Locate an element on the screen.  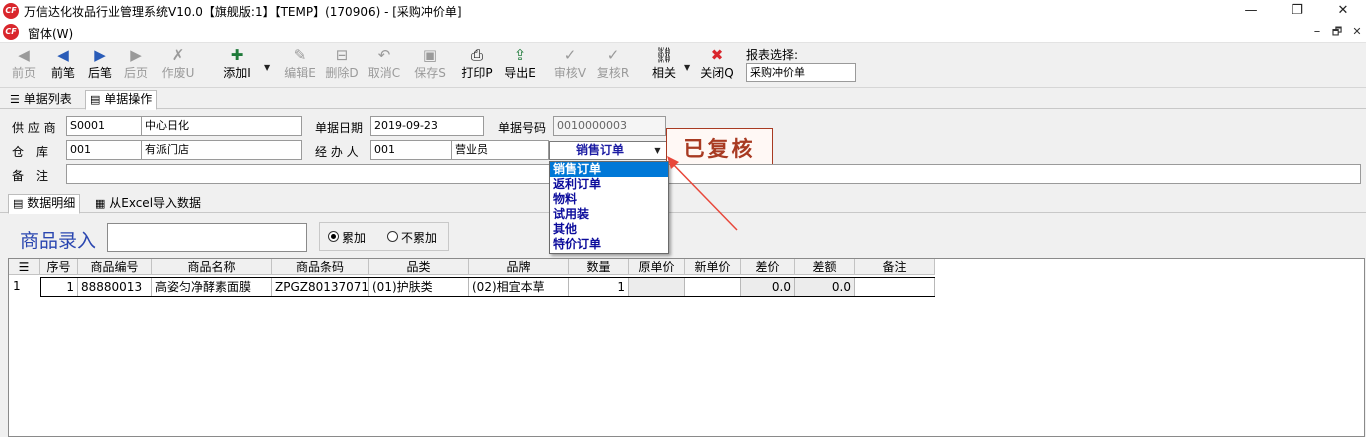
menu-logo-icon: CF is located at coordinates (11, 32).